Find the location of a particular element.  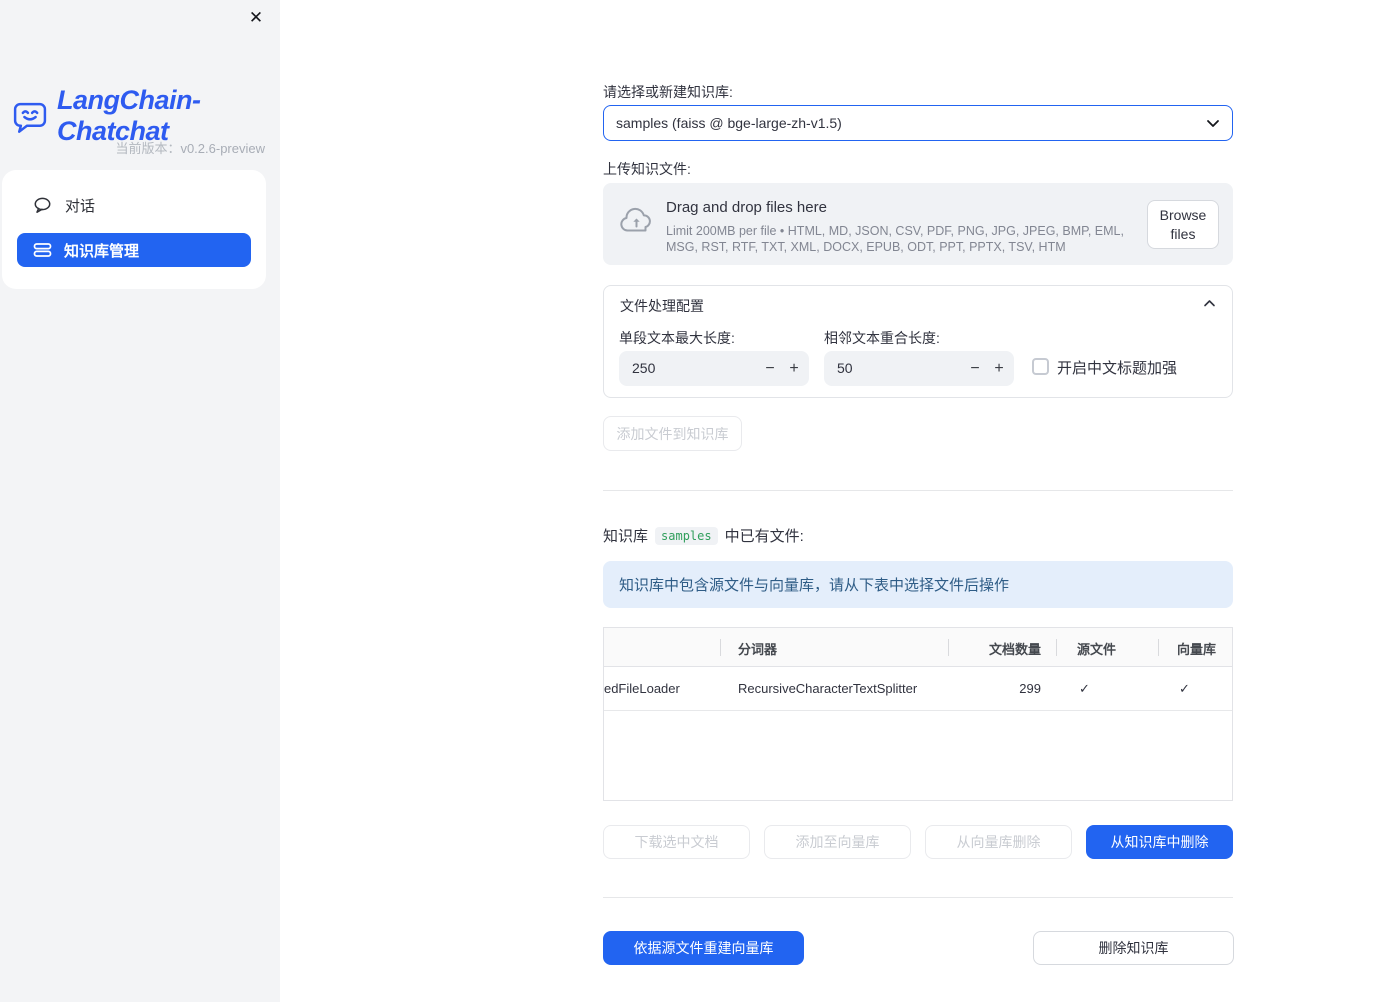

version-label: 当前版本： is located at coordinates (148, 148).